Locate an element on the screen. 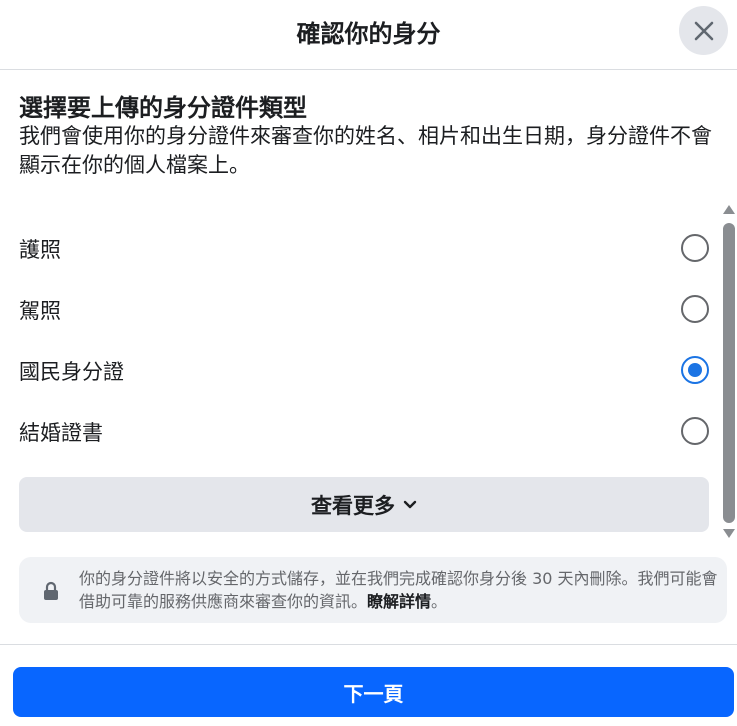 This screenshot has height=726, width=737. footer-divider is located at coordinates (368, 644).